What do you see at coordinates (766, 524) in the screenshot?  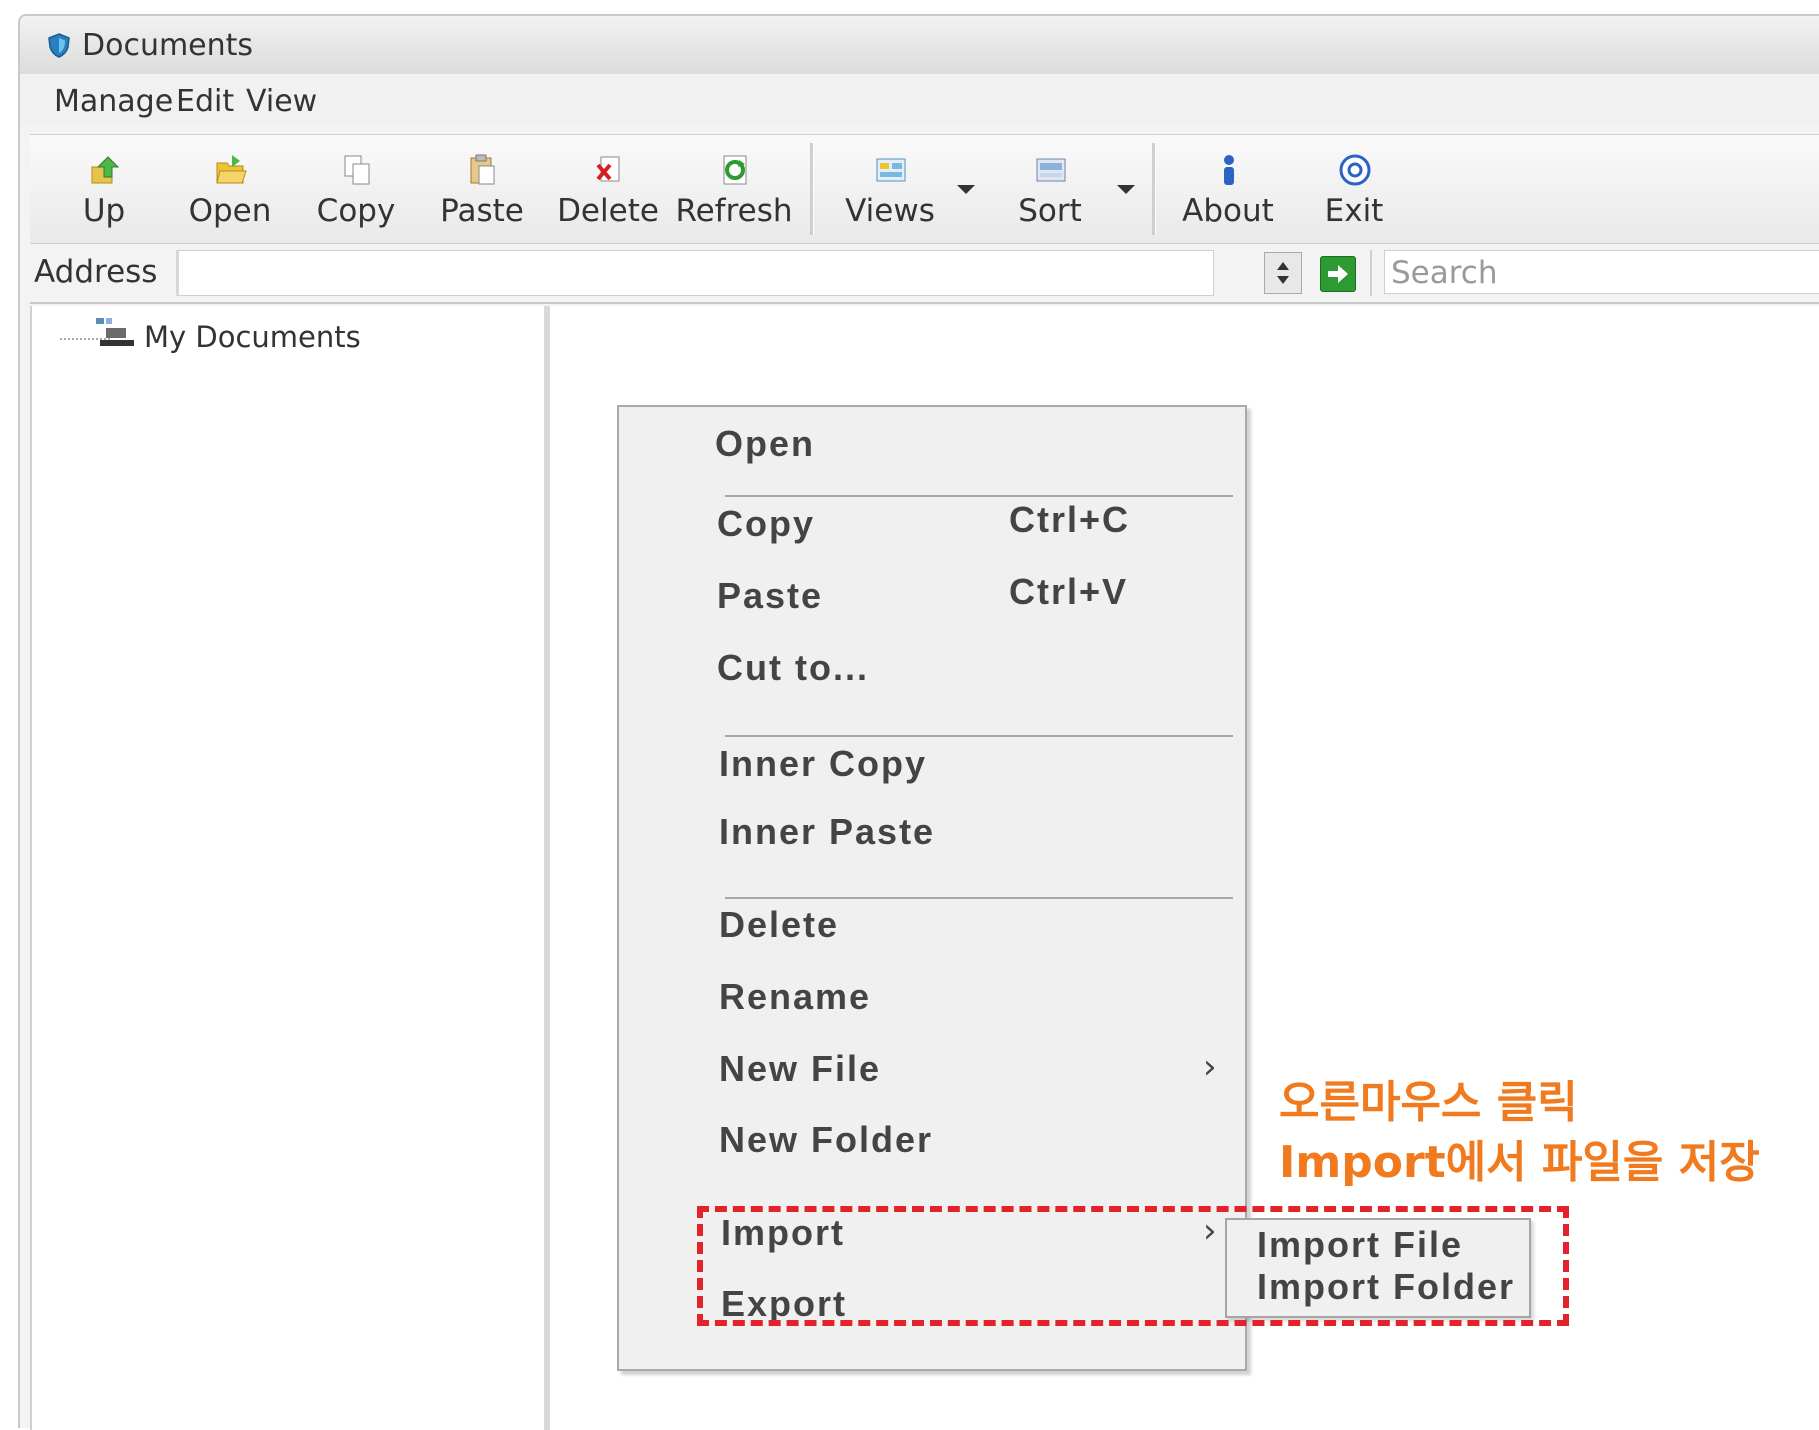 I see `menu-item-copy: Copy` at bounding box center [766, 524].